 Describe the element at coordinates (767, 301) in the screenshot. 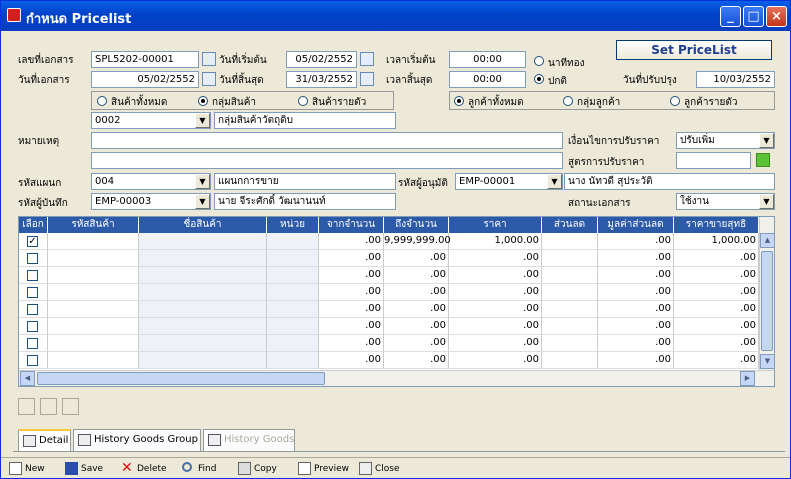

I see `scroll-thumb` at that location.